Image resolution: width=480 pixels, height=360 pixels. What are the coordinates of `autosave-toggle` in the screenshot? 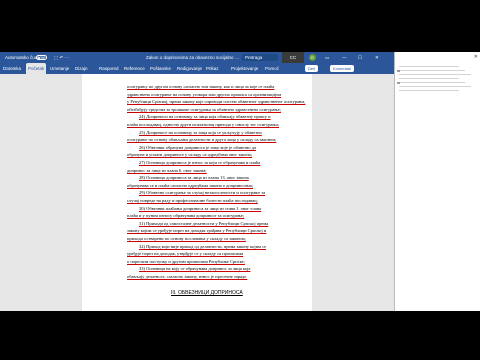 It's located at (41, 57).